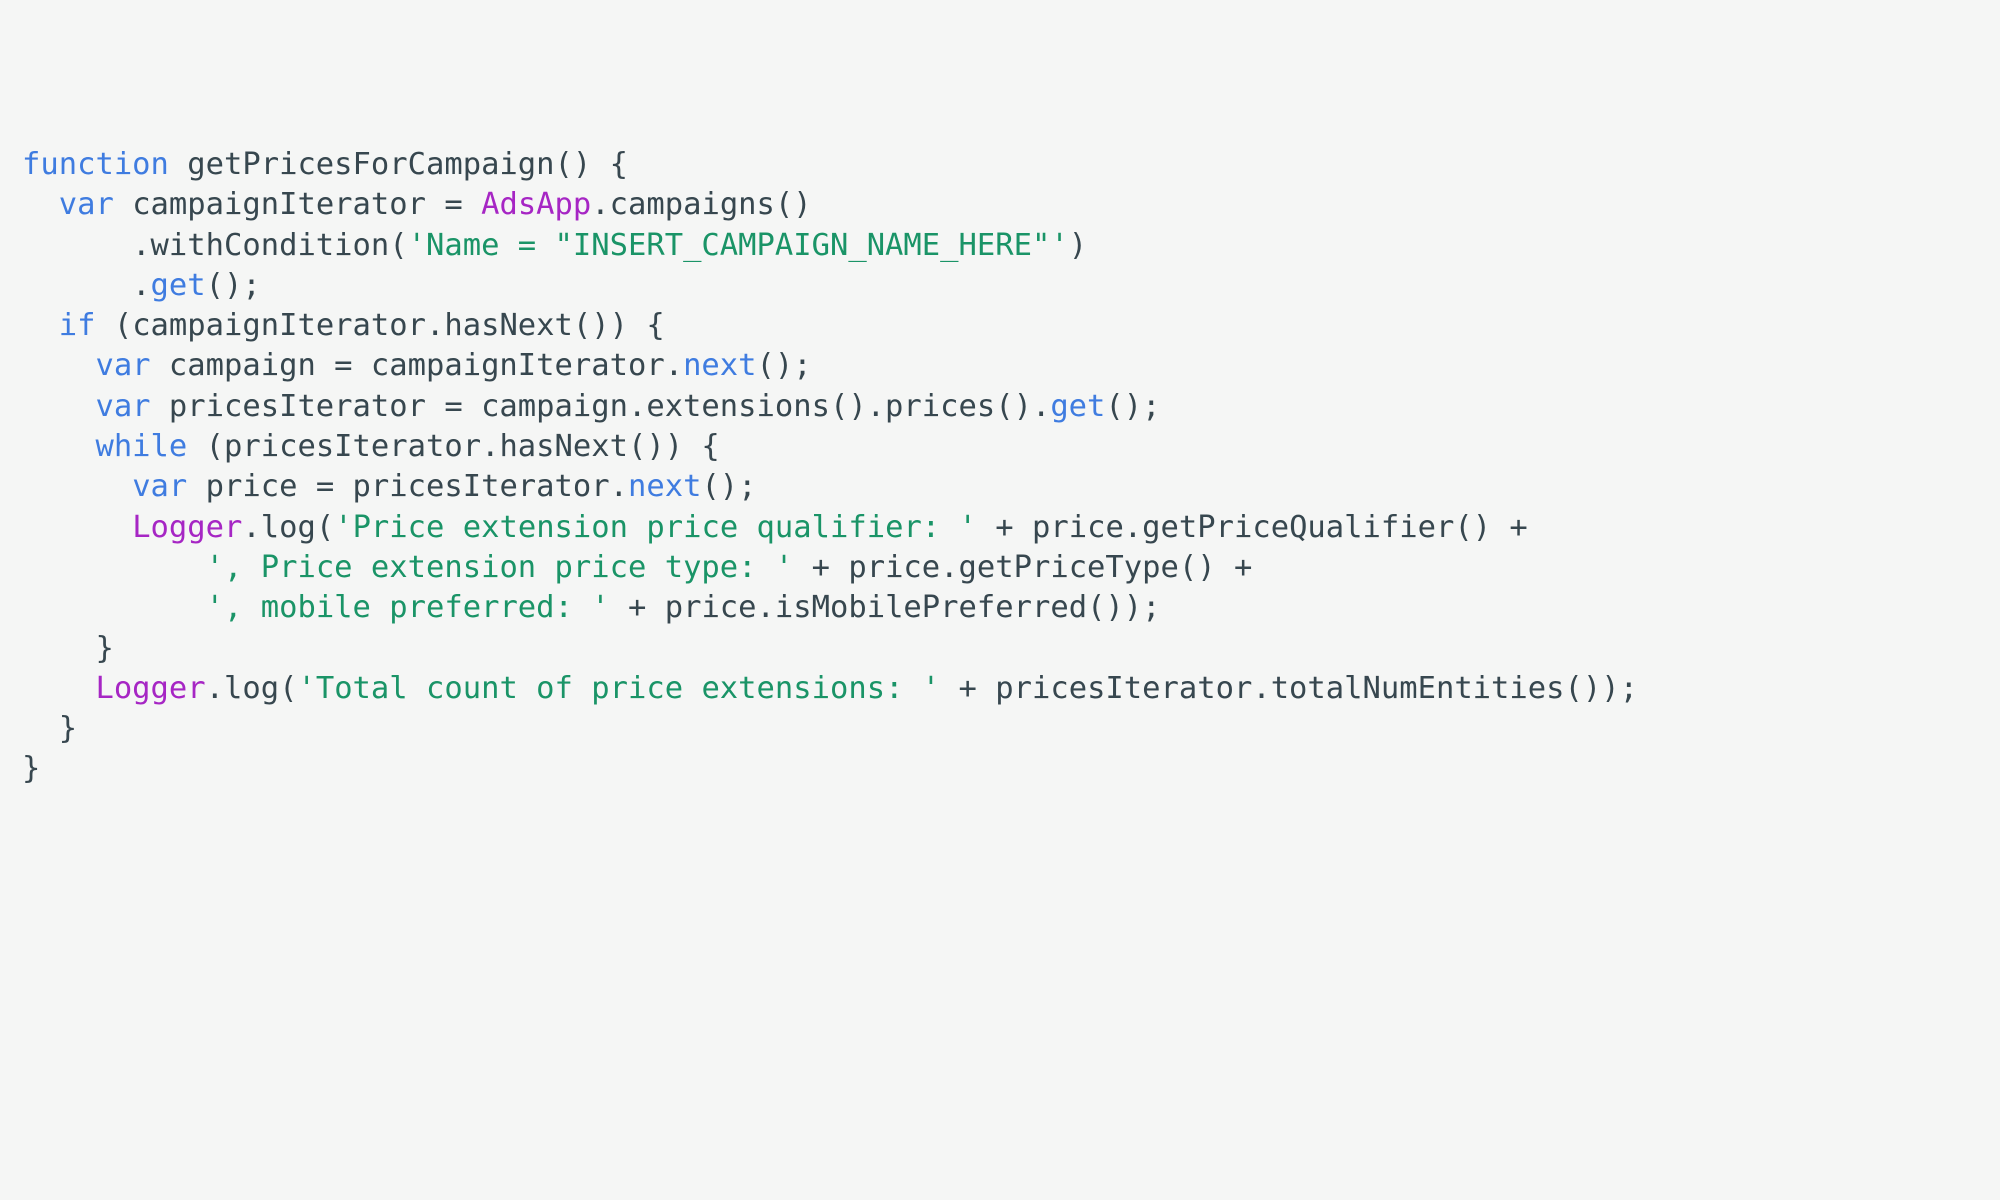 The width and height of the screenshot is (2000, 1200). Describe the element at coordinates (407, 487) in the screenshot. I see `code-token: price = pricesIterator.` at that location.